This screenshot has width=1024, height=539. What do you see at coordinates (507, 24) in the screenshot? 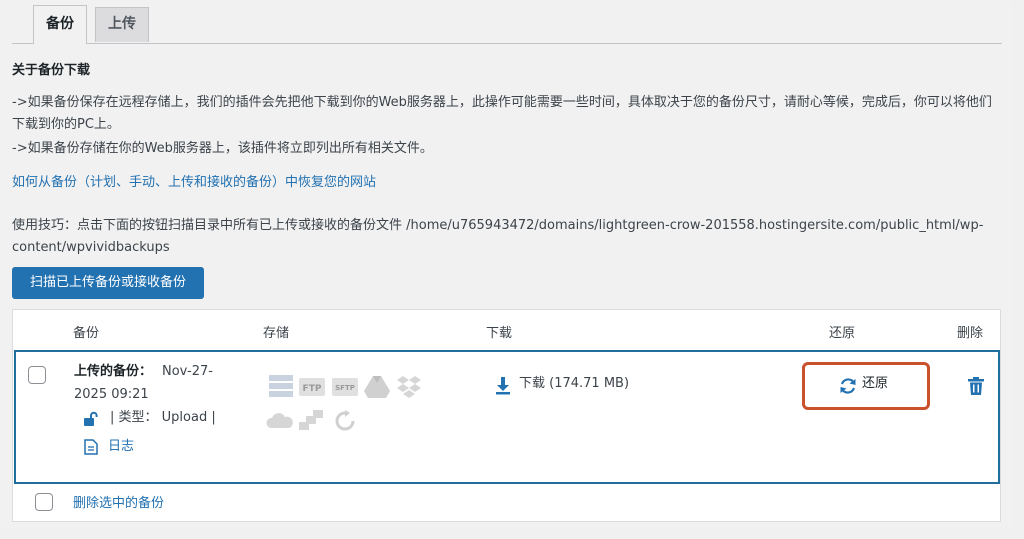
I see `tab-bar: 备份 上传` at bounding box center [507, 24].